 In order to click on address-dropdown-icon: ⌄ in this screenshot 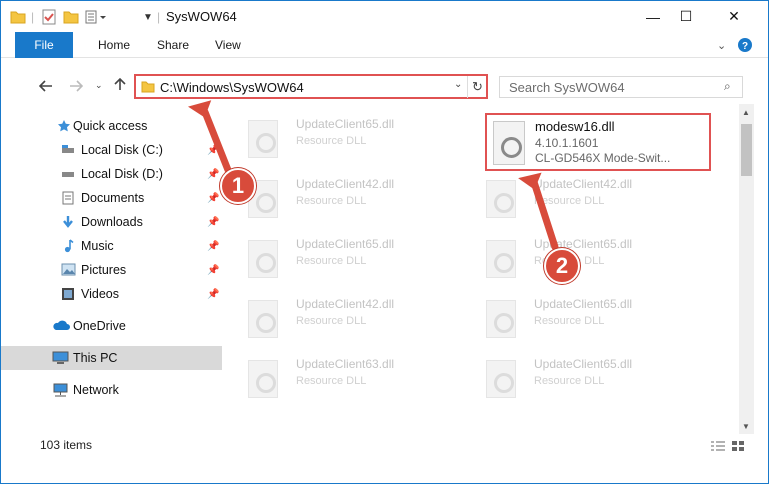, I will do `click(458, 84)`.